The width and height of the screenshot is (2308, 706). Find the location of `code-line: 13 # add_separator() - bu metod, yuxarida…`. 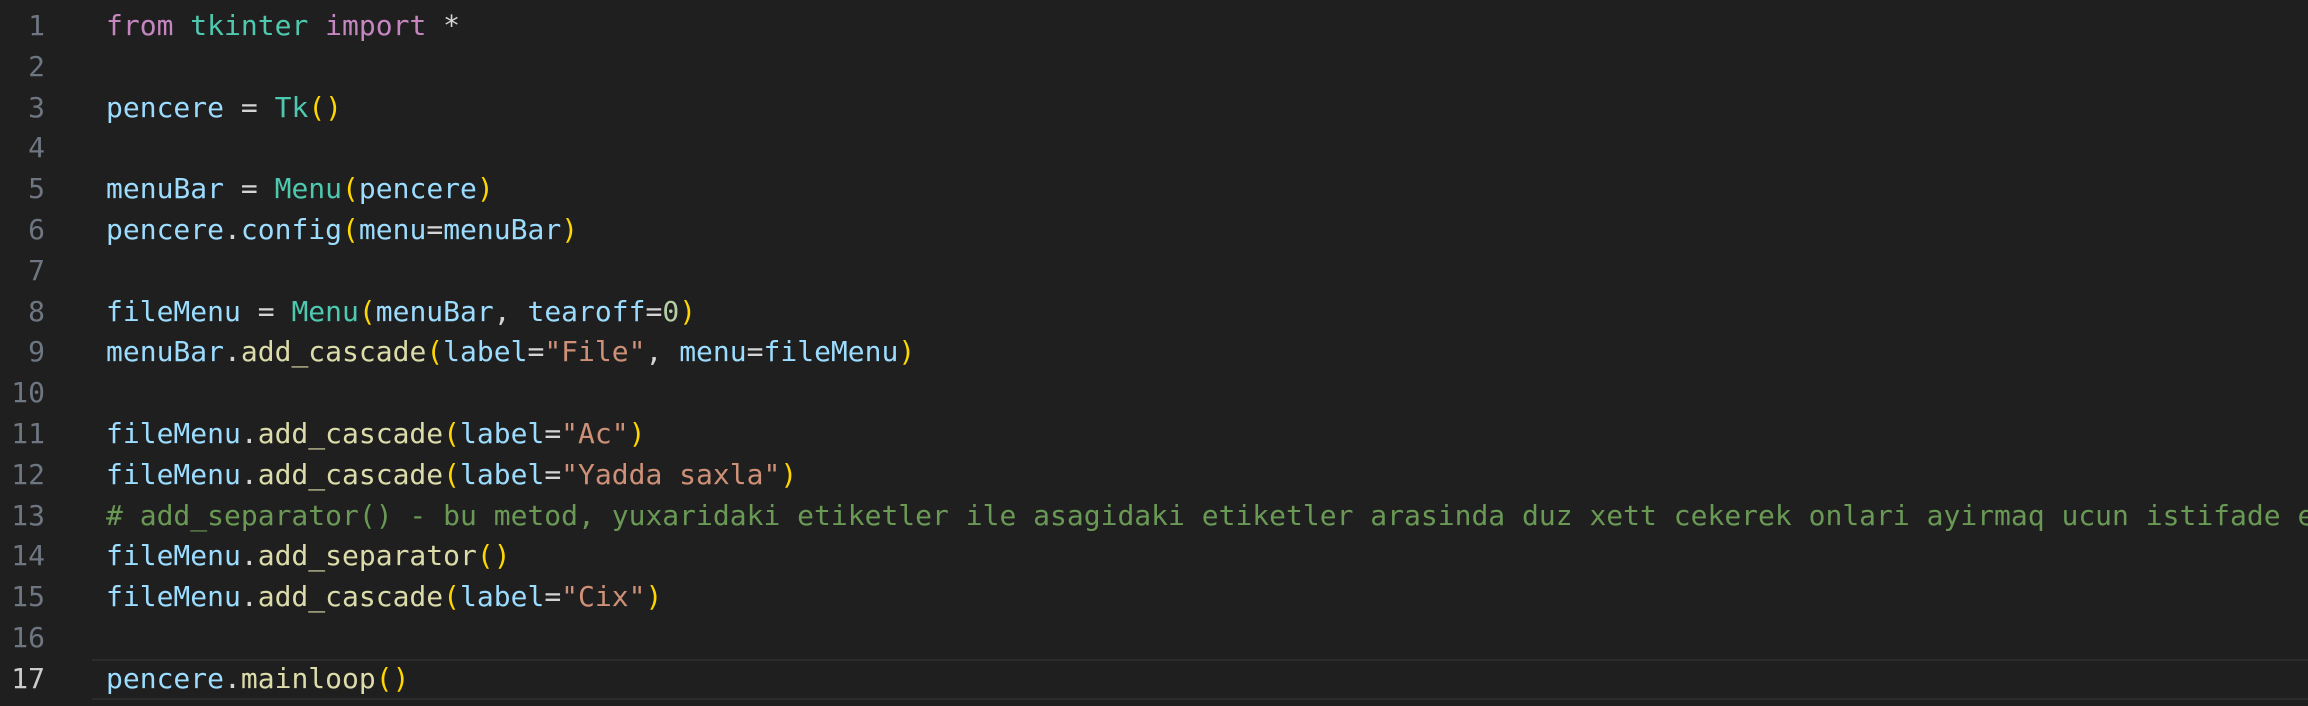

code-line: 13 # add_separator() - bu metod, yuxarida… is located at coordinates (1154, 516).